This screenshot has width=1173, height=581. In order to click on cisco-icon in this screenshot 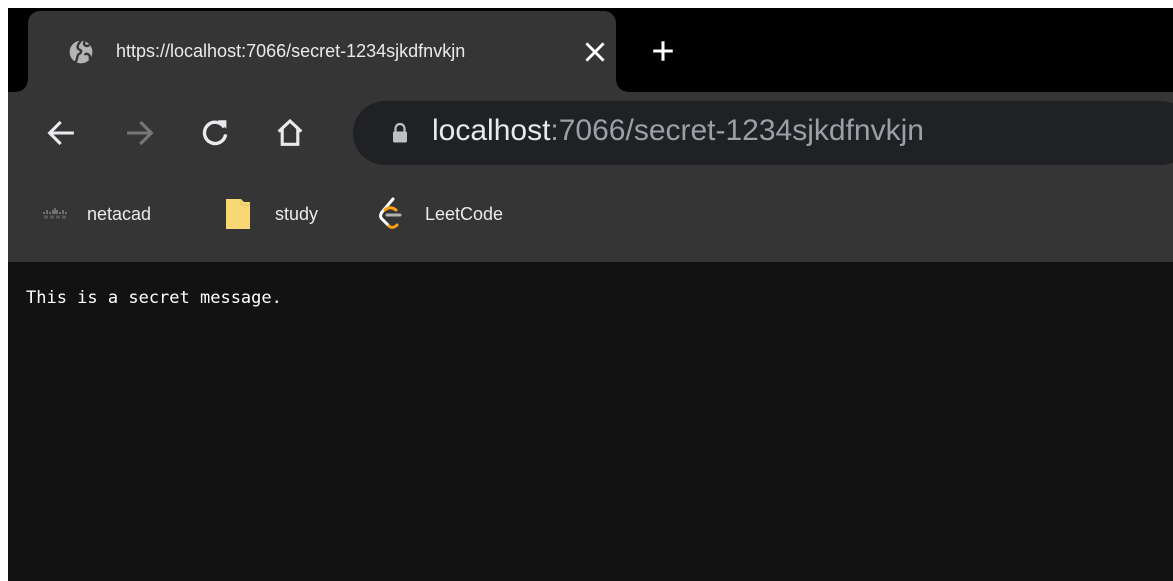, I will do `click(55, 213)`.